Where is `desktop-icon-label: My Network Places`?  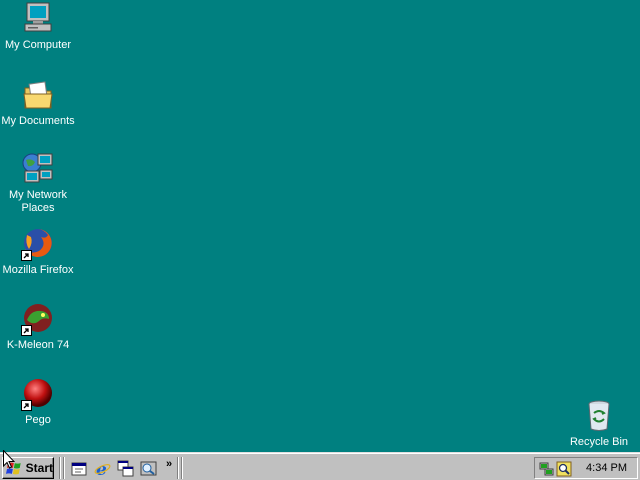 desktop-icon-label: My Network Places is located at coordinates (38, 201).